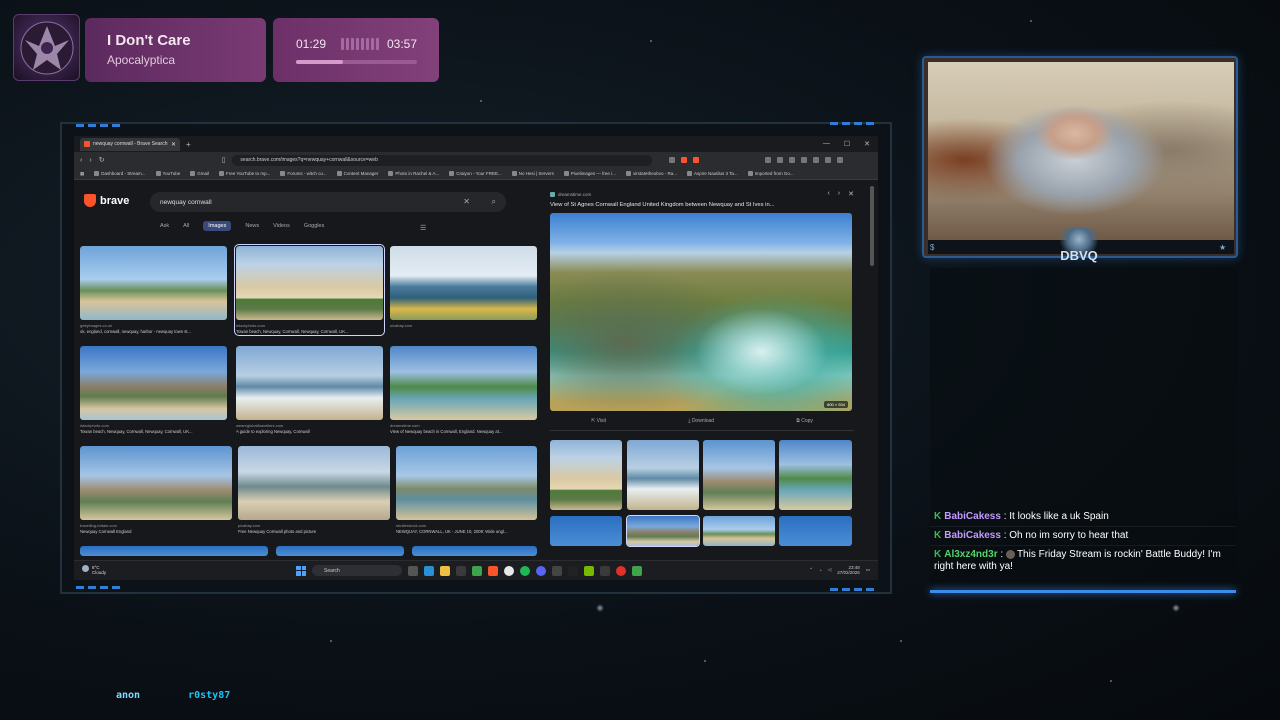  What do you see at coordinates (81, 160) in the screenshot?
I see `back-icon: ‹` at bounding box center [81, 160].